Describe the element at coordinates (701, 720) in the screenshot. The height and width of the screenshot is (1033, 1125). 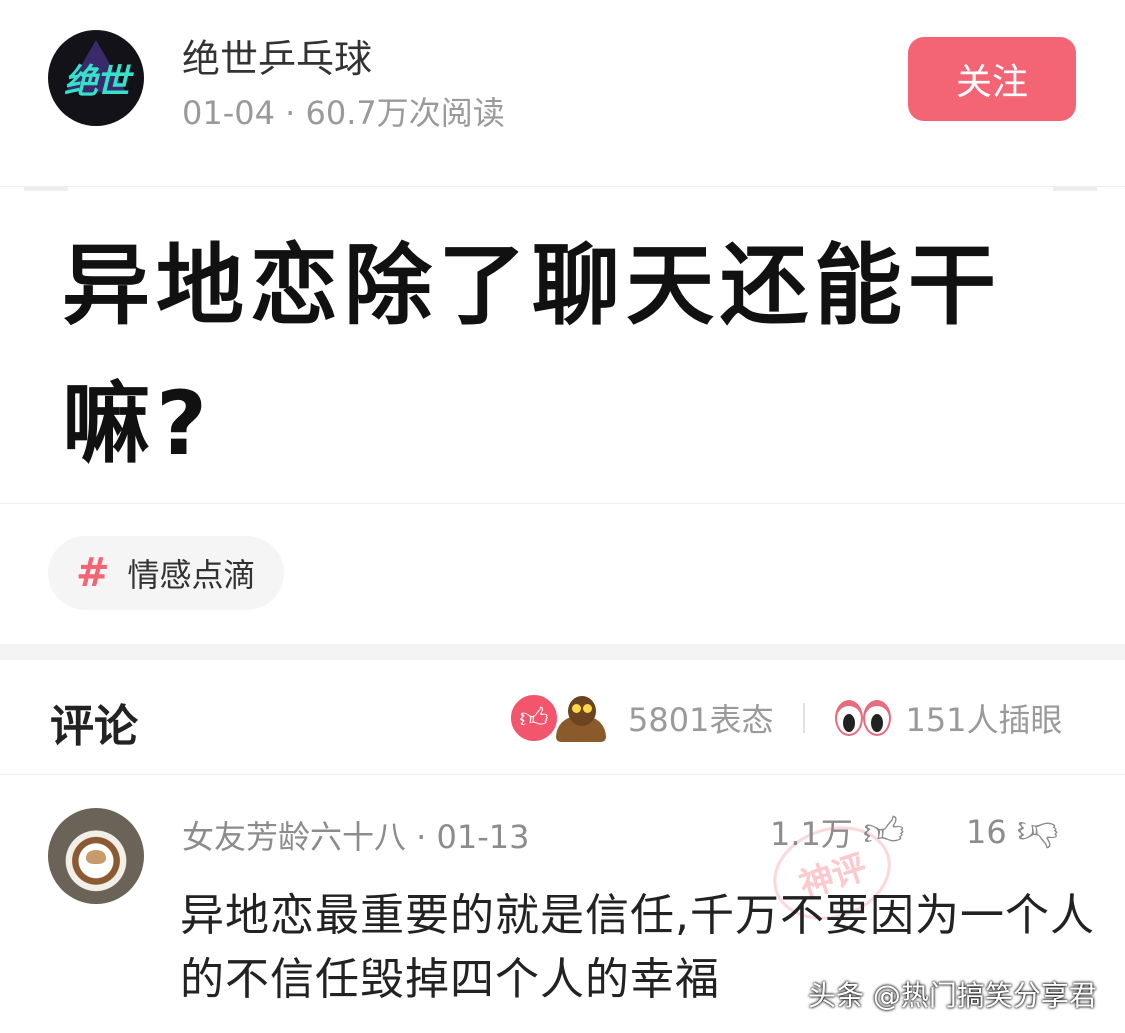
I see `reactions-count: 5801表态` at that location.